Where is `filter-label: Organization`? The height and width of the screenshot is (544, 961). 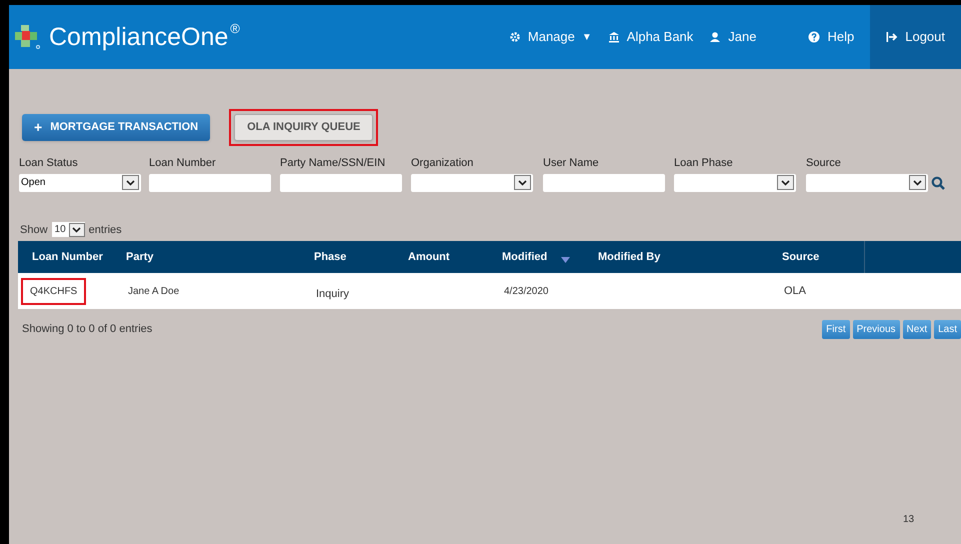 filter-label: Organization is located at coordinates (442, 163).